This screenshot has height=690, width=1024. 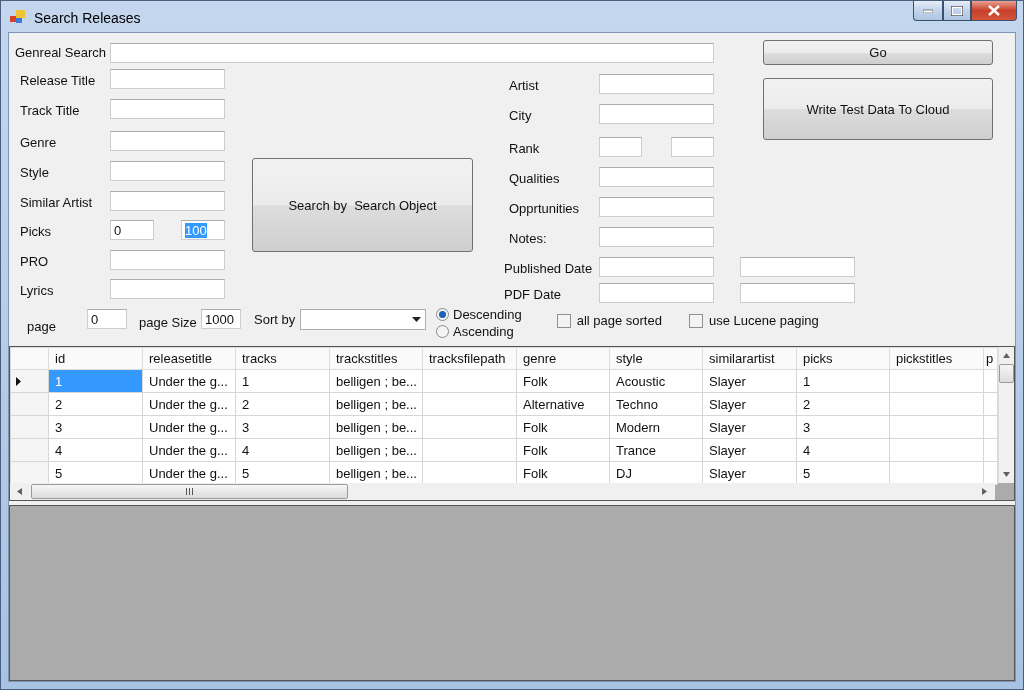 What do you see at coordinates (544, 208) in the screenshot?
I see `field-label: Opprtunities` at bounding box center [544, 208].